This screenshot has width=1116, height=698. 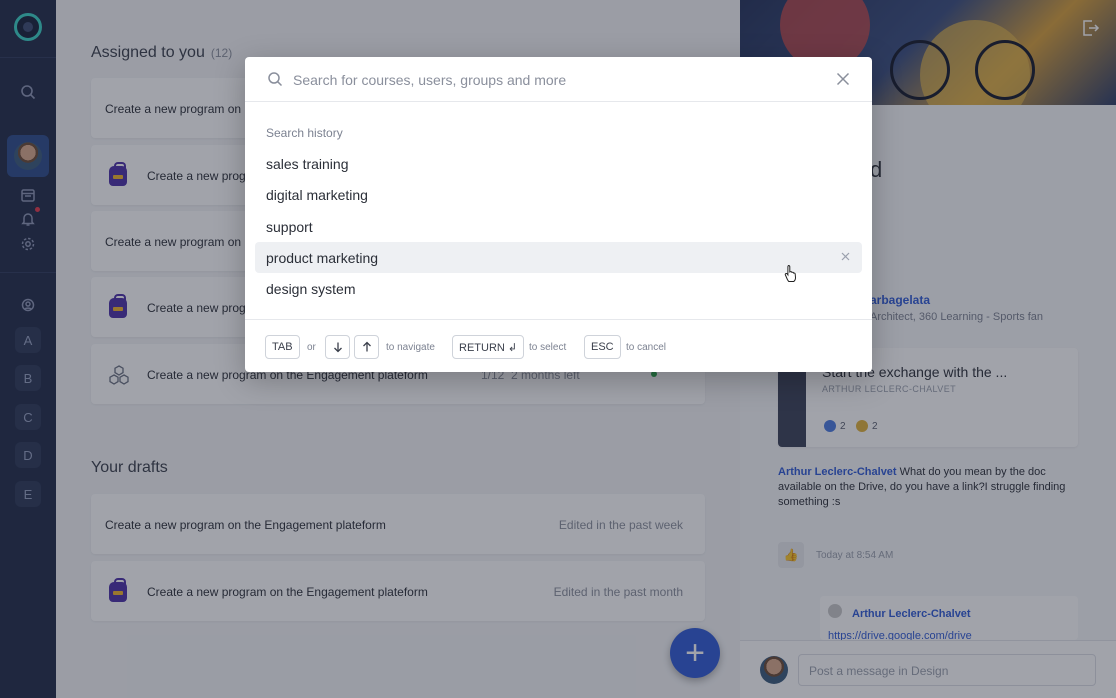 I want to click on search-history-item: digital marketing, so click(x=558, y=194).